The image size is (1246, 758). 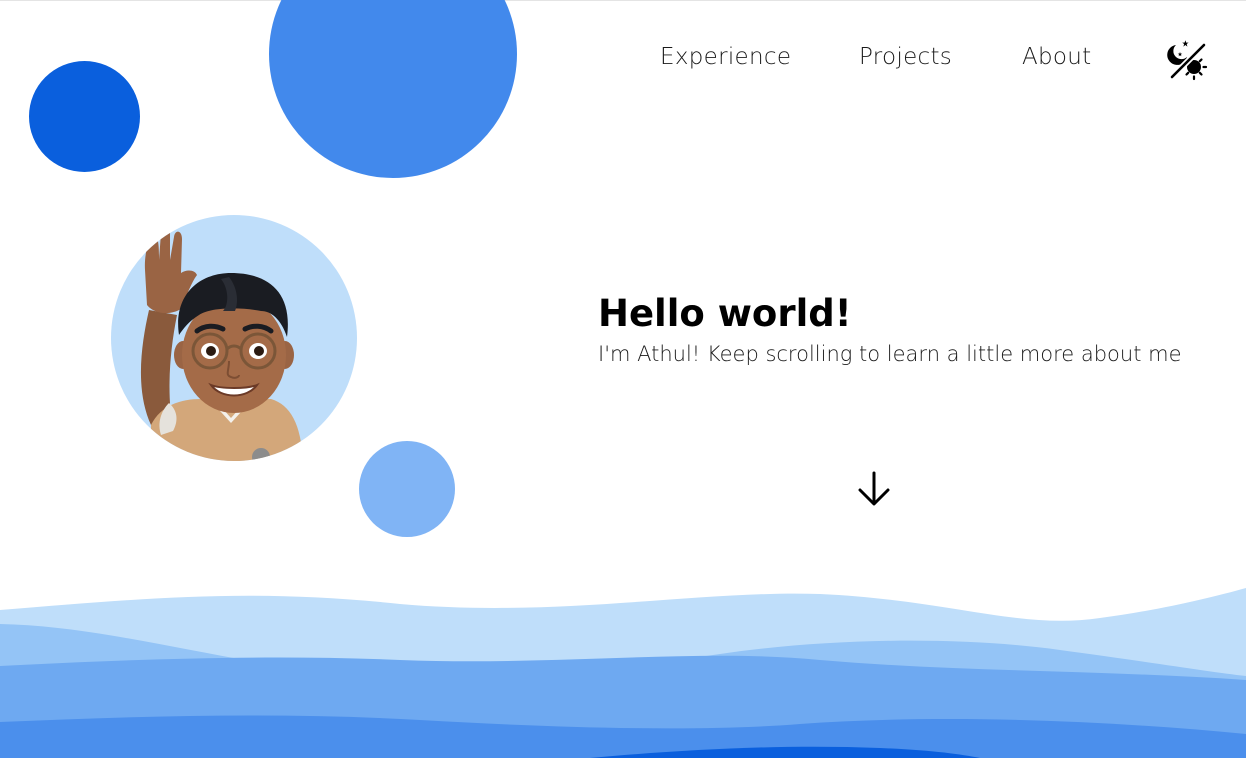 What do you see at coordinates (221, 344) in the screenshot?
I see `waving-memoji-avatar` at bounding box center [221, 344].